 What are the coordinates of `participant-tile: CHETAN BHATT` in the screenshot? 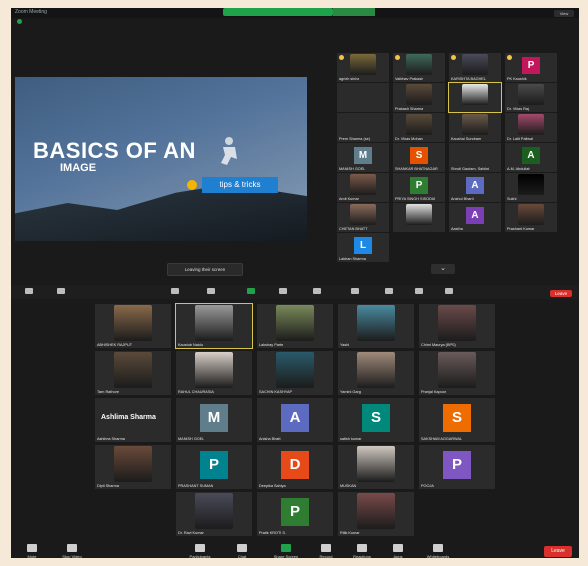 It's located at (363, 217).